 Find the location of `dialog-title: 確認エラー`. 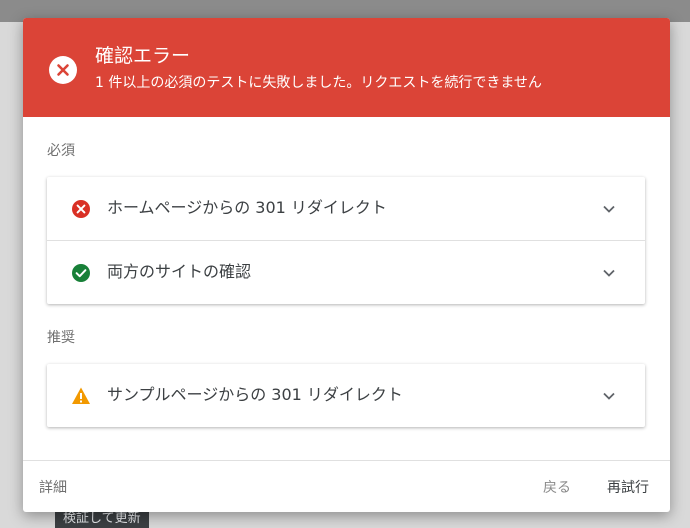

dialog-title: 確認エラー is located at coordinates (143, 56).